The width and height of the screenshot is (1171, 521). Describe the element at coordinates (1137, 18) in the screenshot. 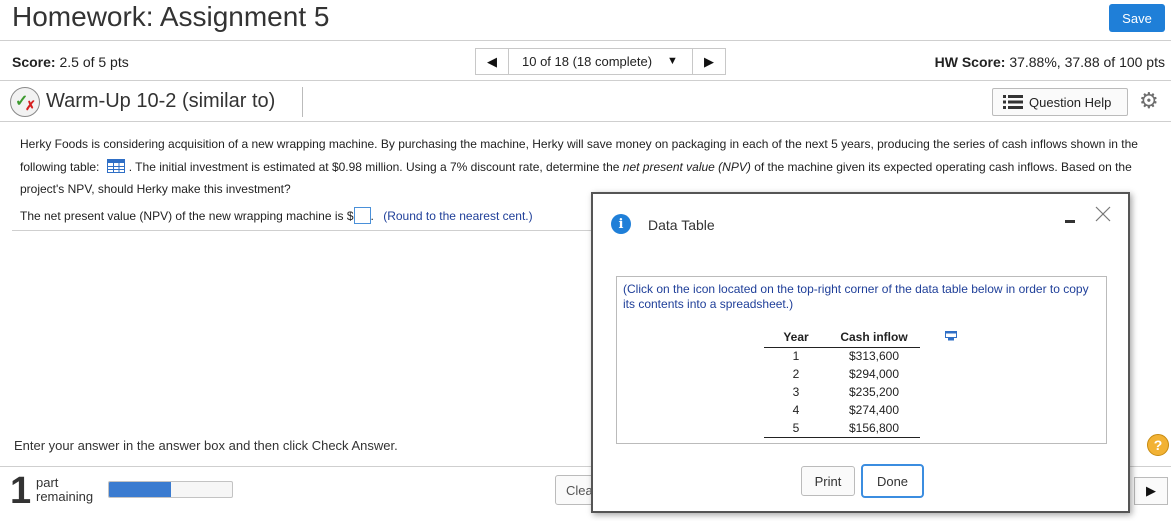

I see `save-button: Save` at that location.